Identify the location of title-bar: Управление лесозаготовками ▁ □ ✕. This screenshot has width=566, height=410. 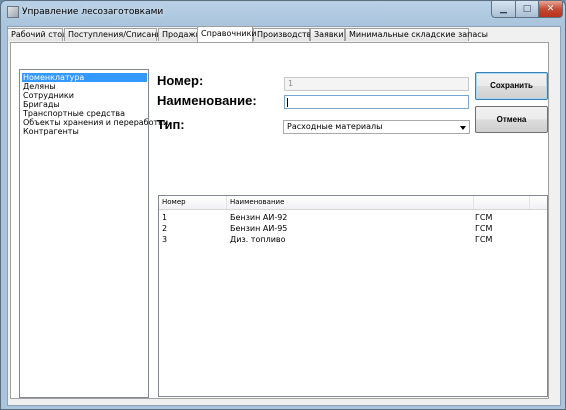
(283, 13).